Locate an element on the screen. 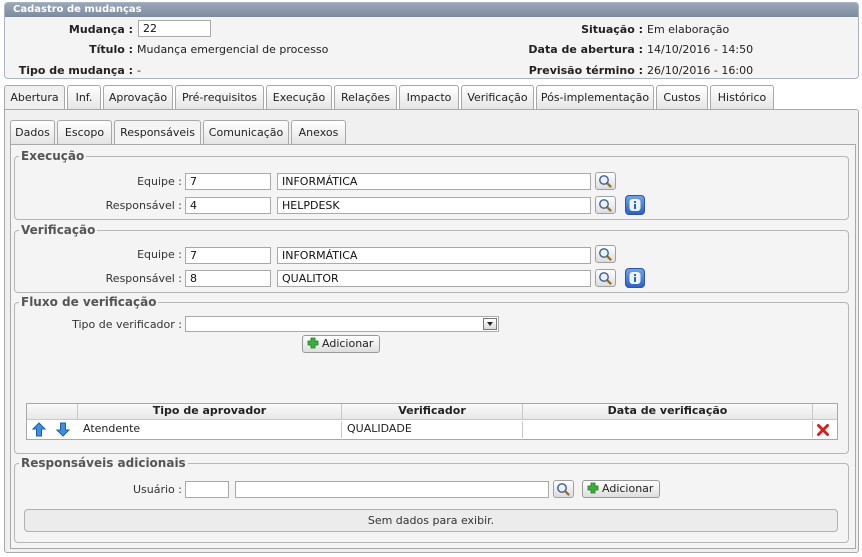 The width and height of the screenshot is (862, 557). usuario-lookup-button is located at coordinates (563, 489).